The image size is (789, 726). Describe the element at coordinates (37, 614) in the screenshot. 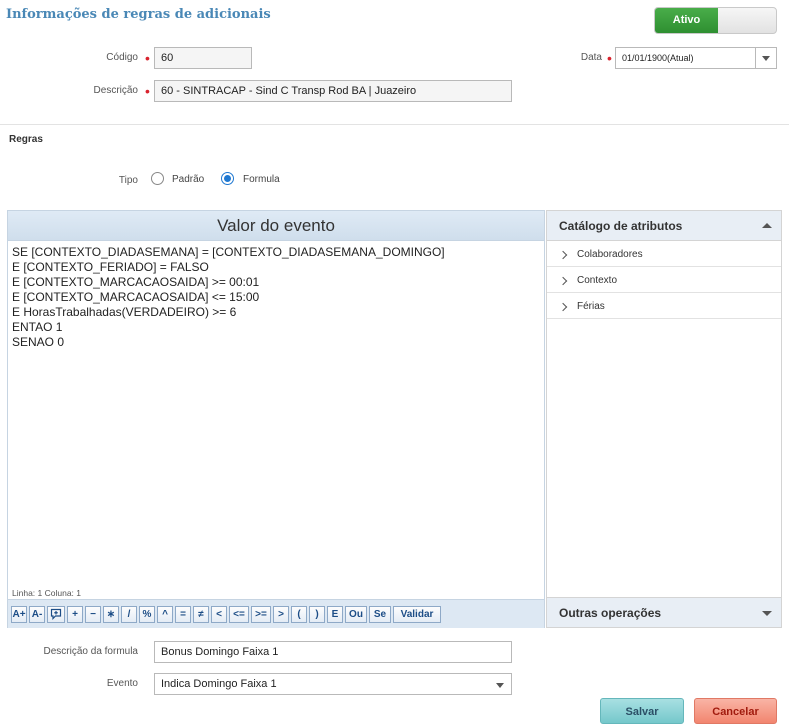

I see `font-decrease-button: A-` at that location.